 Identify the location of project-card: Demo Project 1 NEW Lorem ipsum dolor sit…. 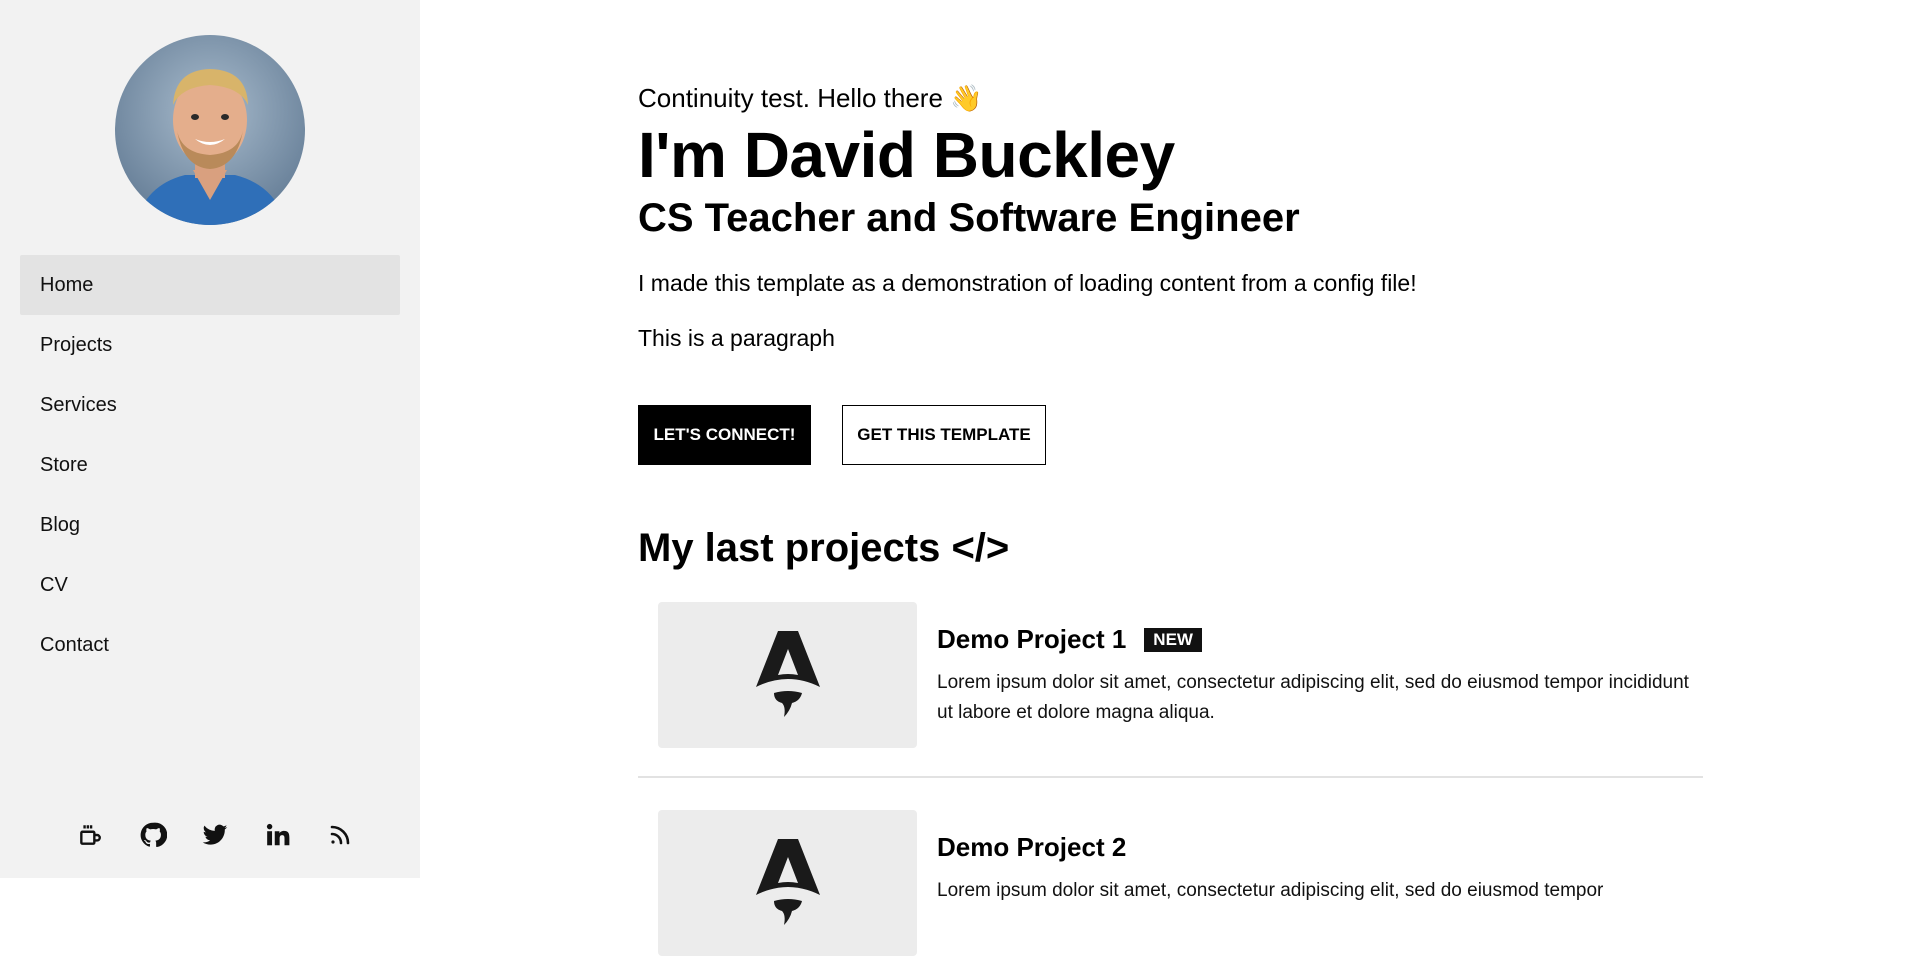
(1180, 675).